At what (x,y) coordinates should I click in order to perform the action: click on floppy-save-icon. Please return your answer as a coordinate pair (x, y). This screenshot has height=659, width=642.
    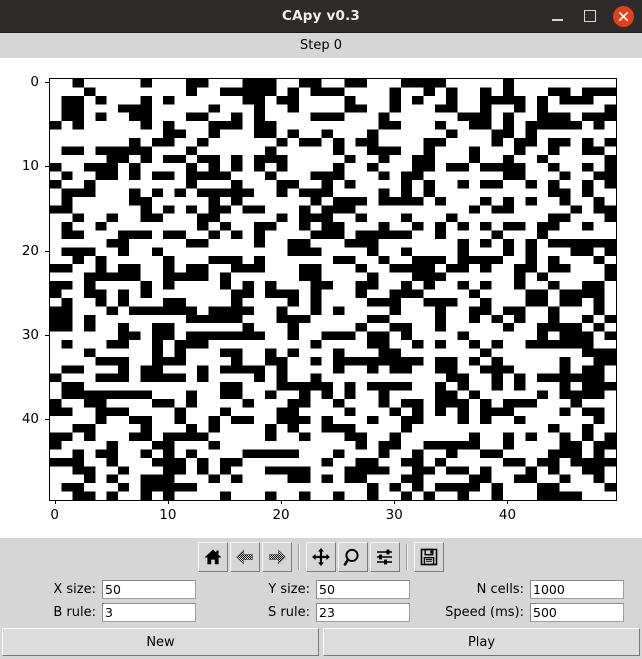
    Looking at the image, I should click on (429, 557).